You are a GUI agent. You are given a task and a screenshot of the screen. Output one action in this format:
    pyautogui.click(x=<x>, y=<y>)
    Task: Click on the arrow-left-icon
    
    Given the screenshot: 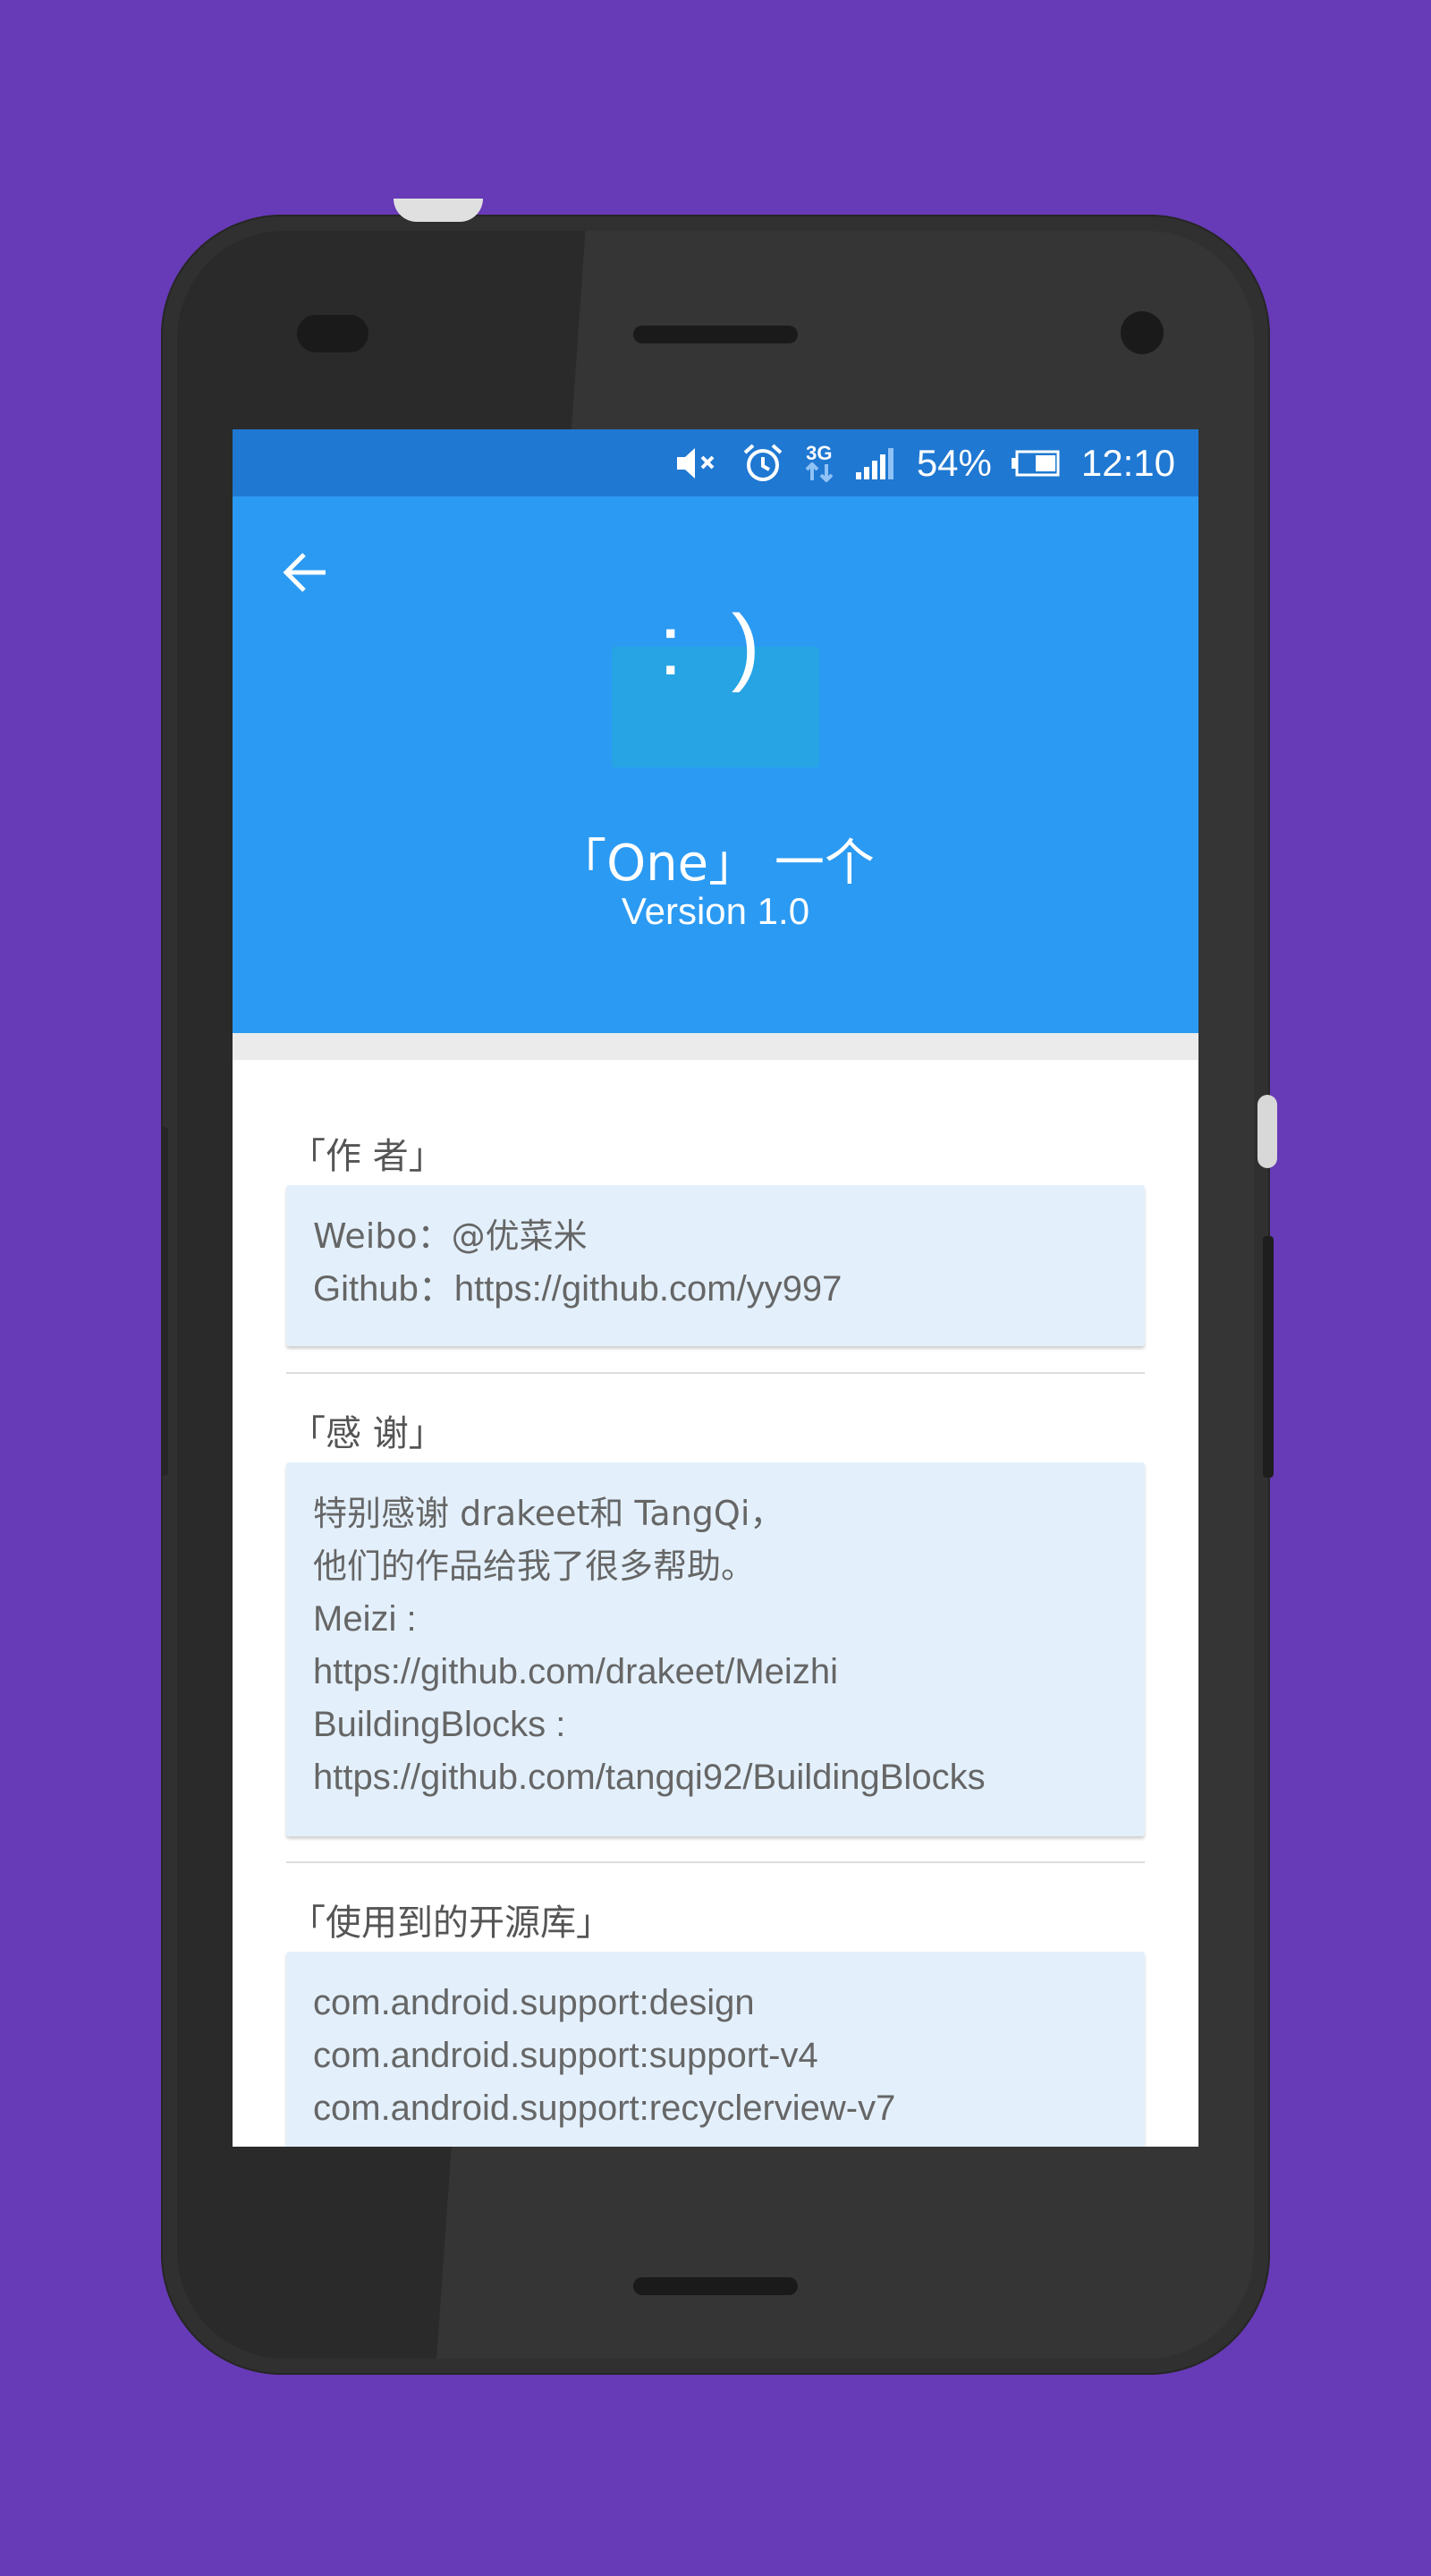 What is the action you would take?
    pyautogui.click(x=304, y=572)
    